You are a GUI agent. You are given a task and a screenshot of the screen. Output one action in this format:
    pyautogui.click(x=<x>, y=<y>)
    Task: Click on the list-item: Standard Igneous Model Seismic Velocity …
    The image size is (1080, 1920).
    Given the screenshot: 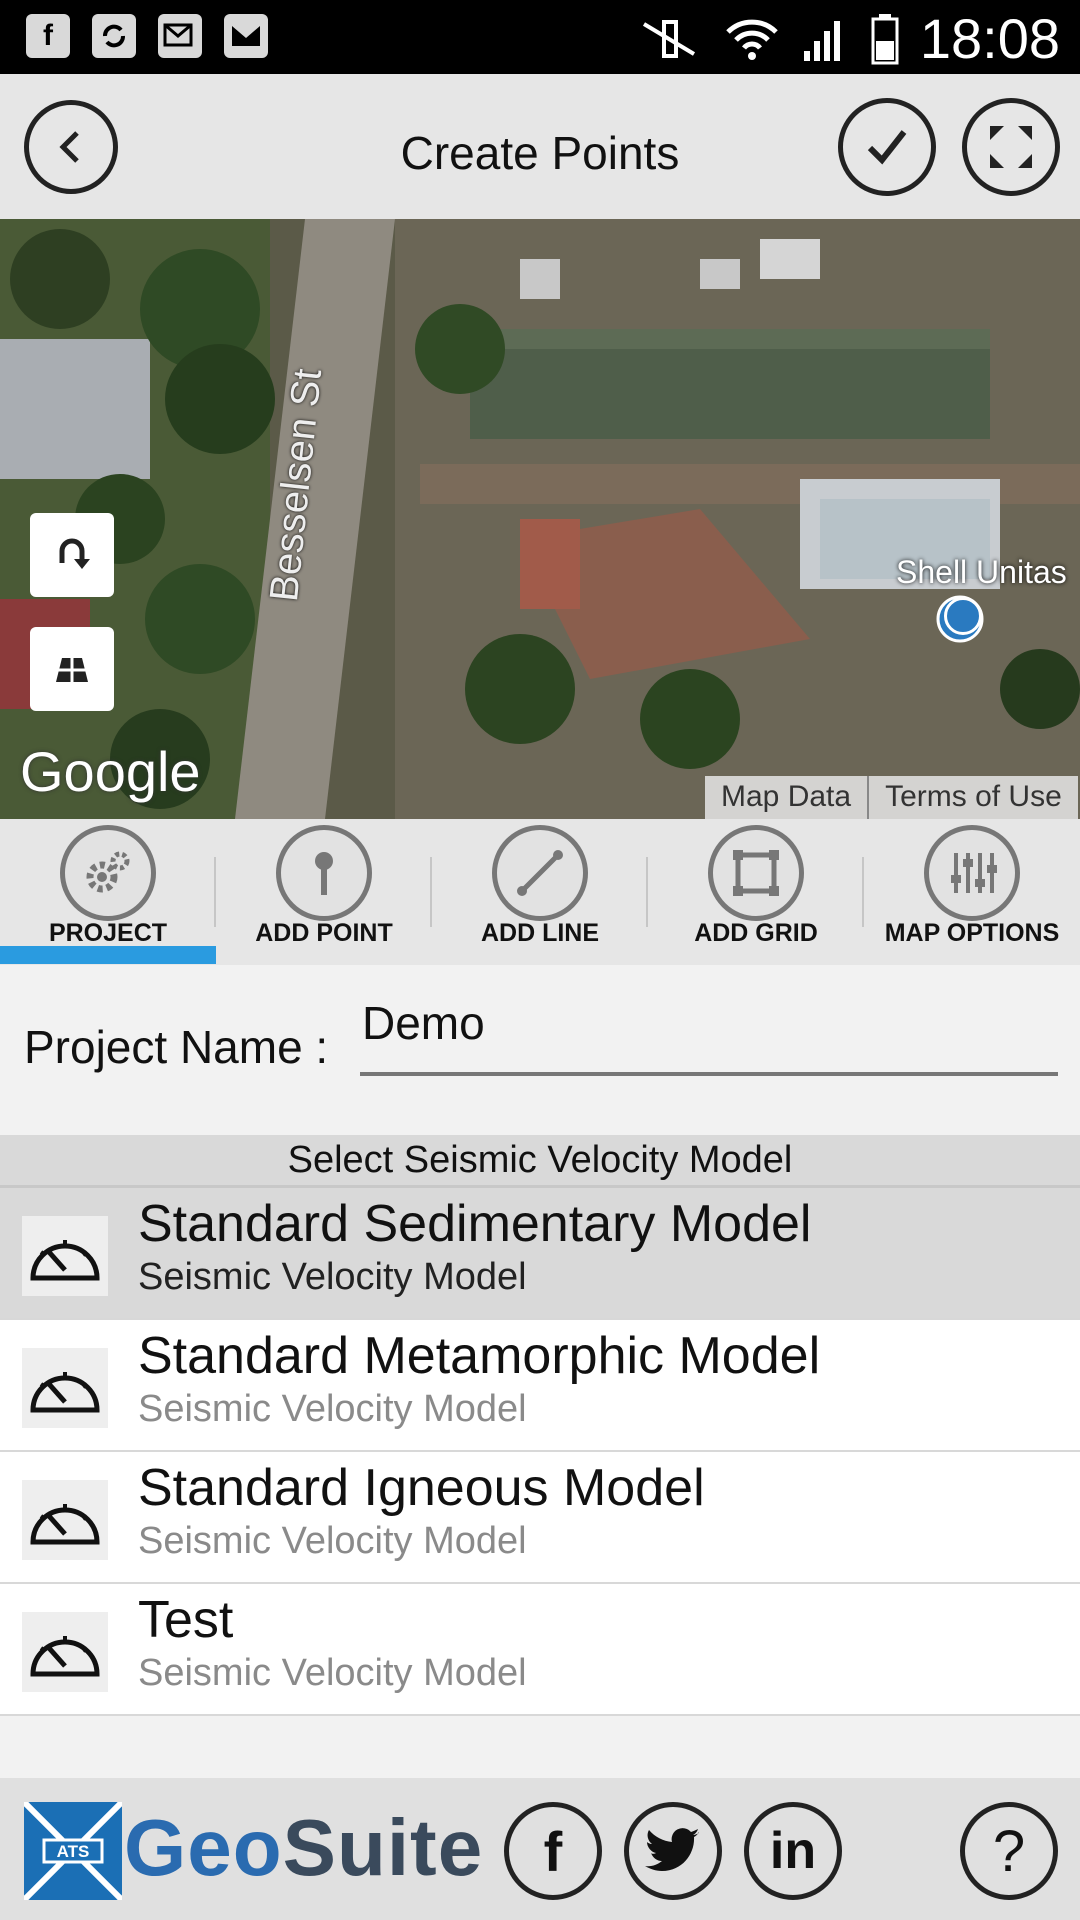 What is the action you would take?
    pyautogui.click(x=540, y=1518)
    